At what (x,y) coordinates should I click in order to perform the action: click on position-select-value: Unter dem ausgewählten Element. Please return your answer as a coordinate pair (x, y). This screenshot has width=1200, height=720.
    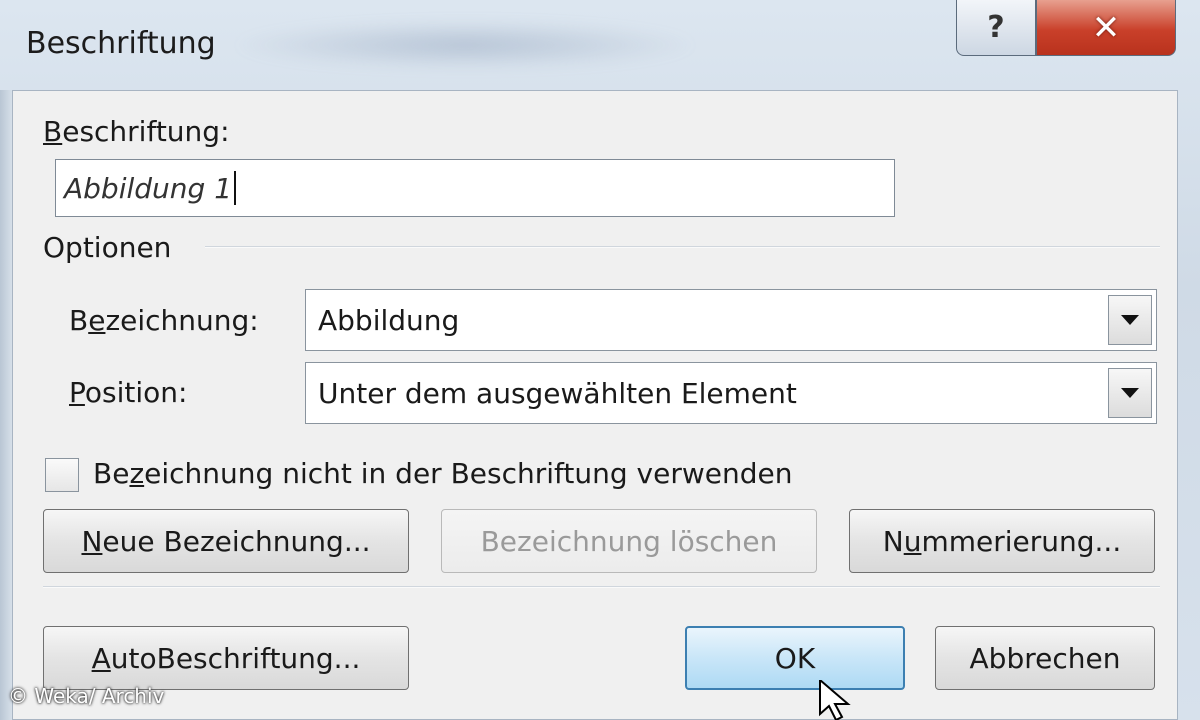
    Looking at the image, I should click on (557, 393).